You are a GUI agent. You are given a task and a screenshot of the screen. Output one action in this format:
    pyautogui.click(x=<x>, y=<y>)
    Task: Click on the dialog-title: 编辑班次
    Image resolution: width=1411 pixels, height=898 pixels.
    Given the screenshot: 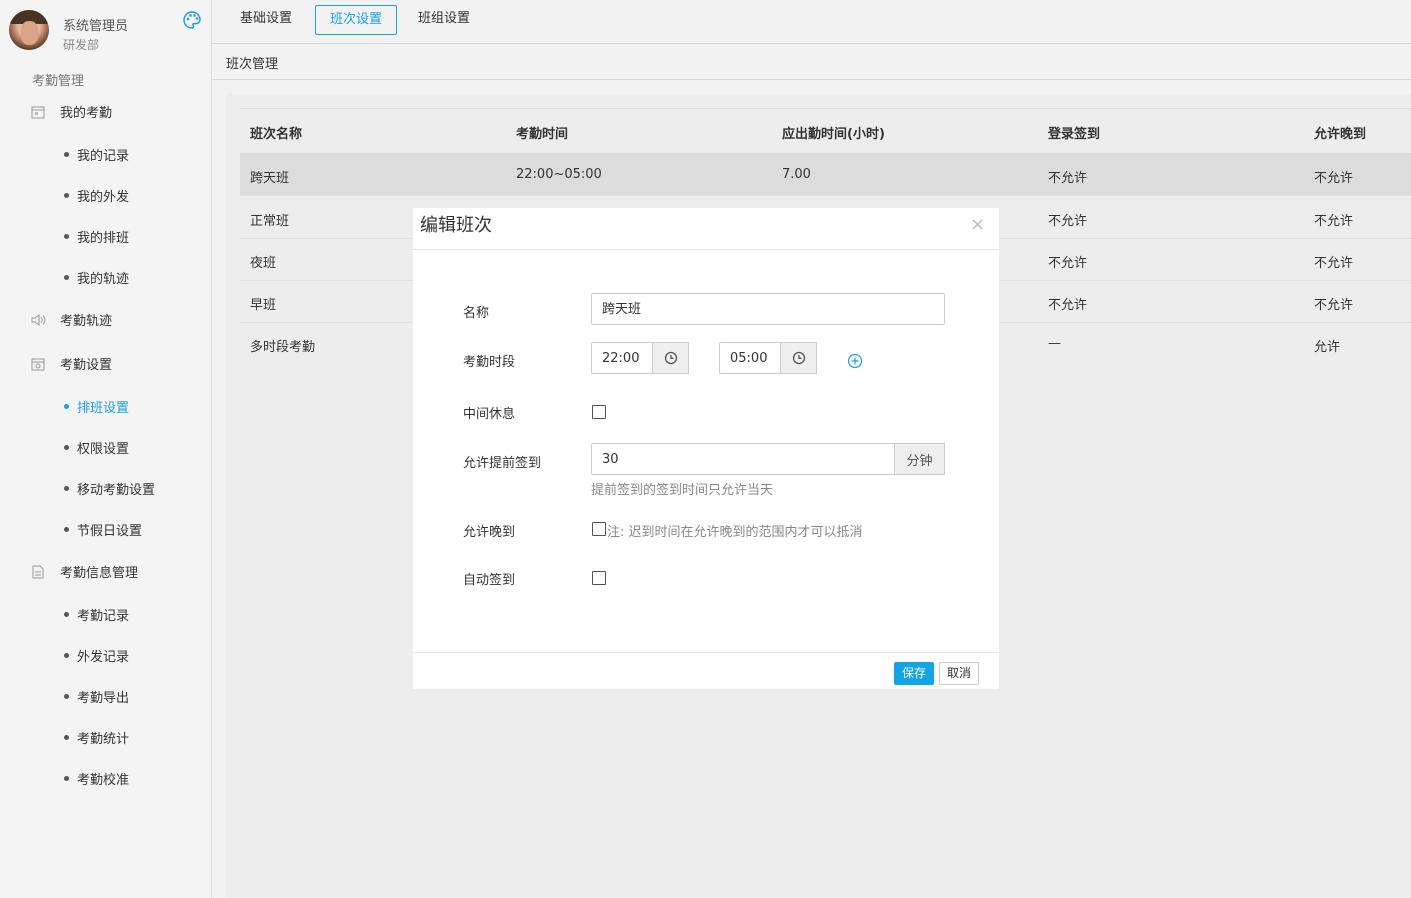 What is the action you would take?
    pyautogui.click(x=456, y=225)
    